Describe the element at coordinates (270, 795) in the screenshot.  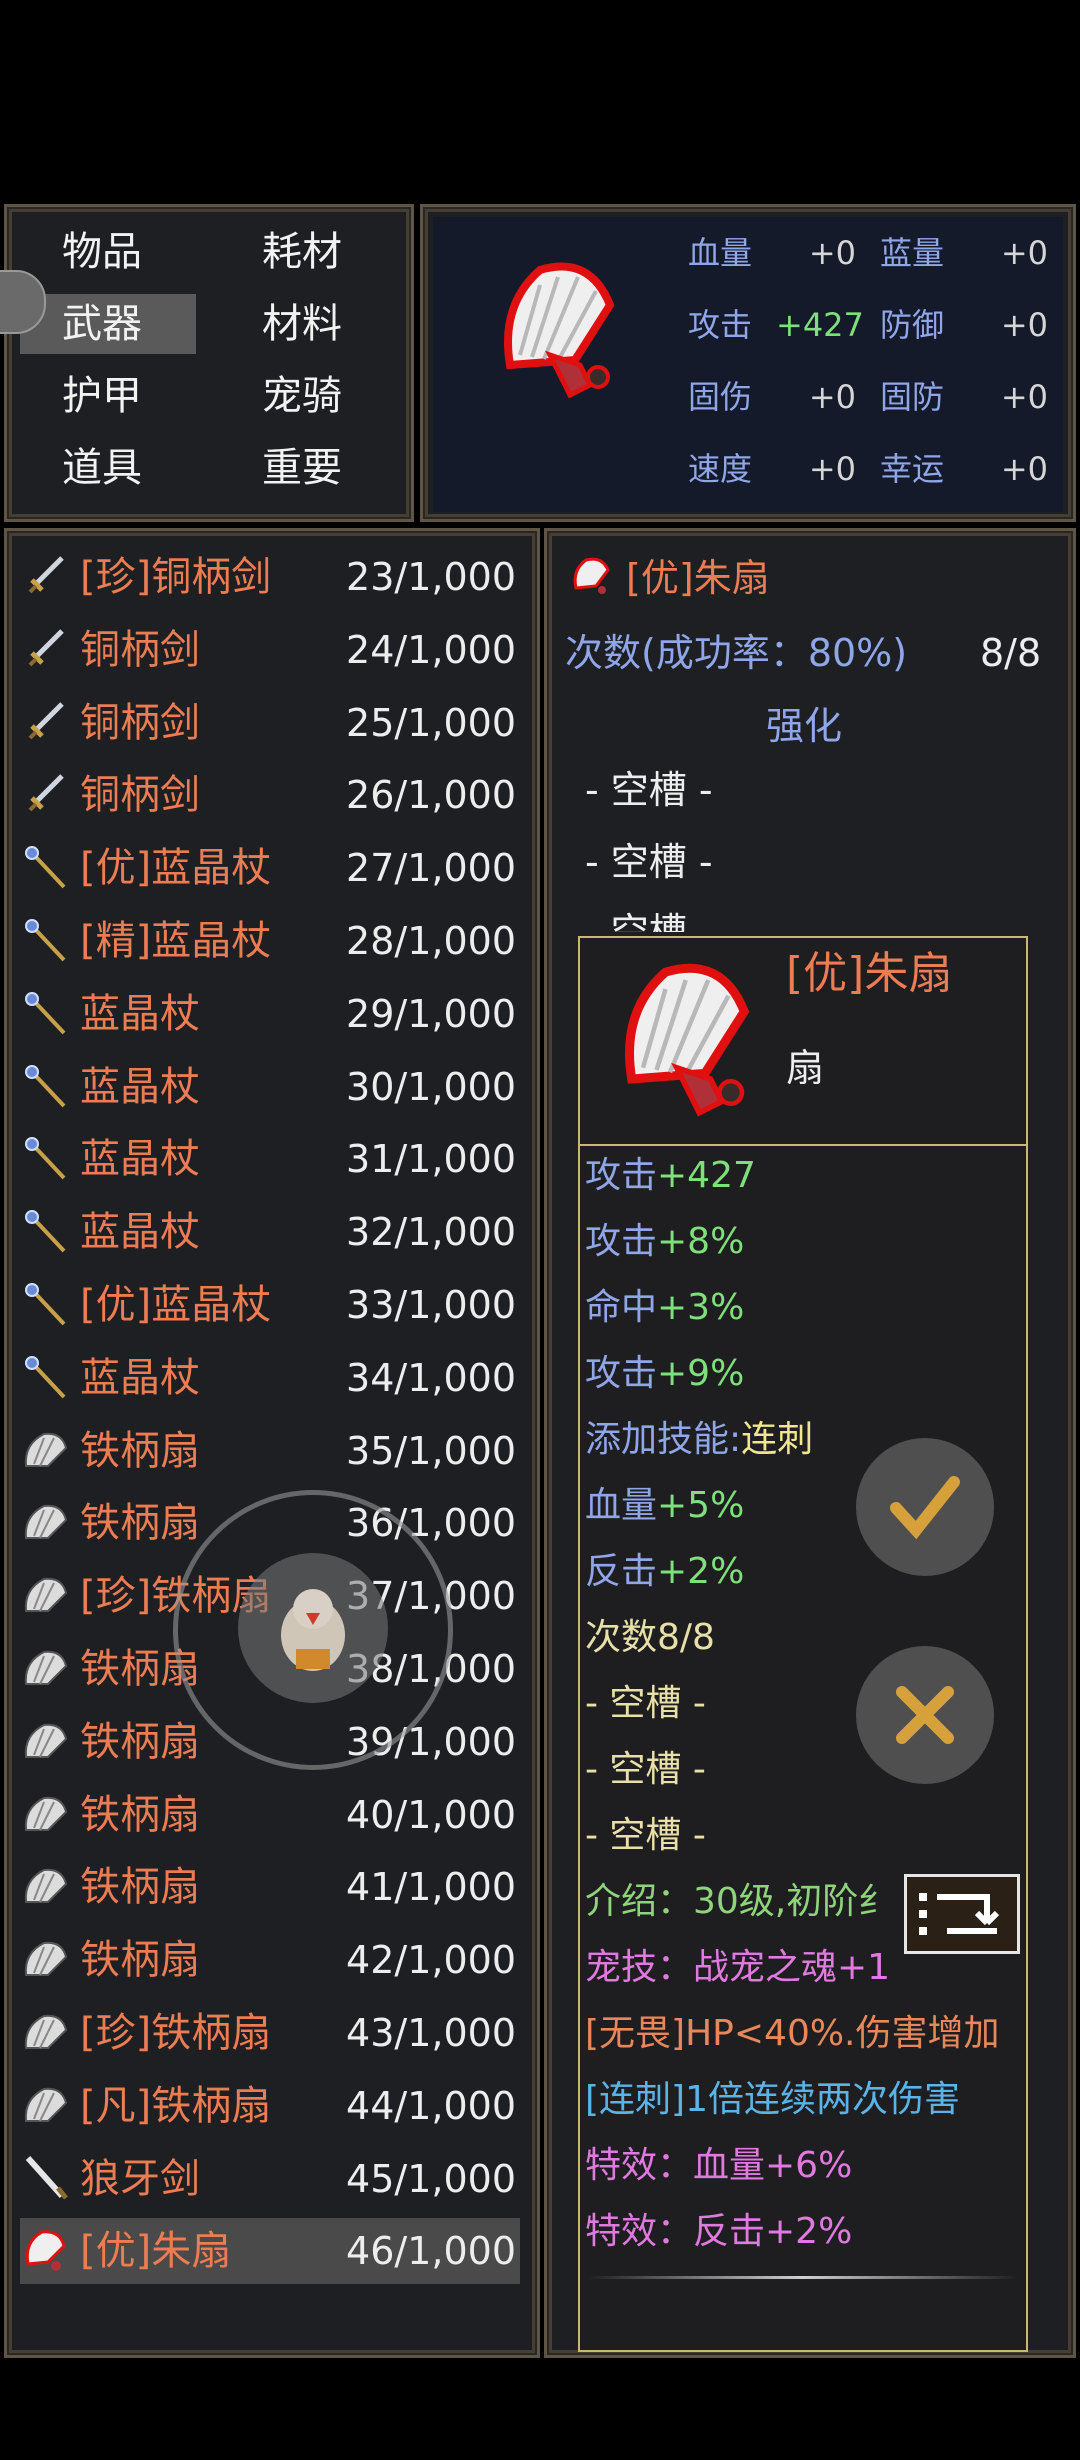
I see `inventory-row: 铜柄剑 26/1,000` at that location.